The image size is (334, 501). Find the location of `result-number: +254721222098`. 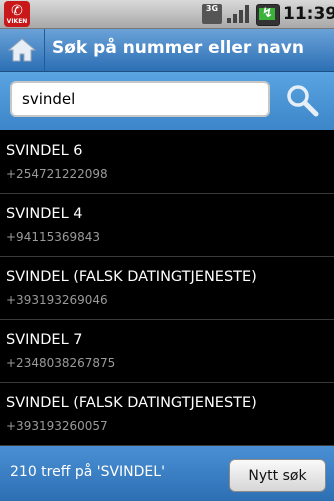

result-number: +254721222098 is located at coordinates (57, 174).